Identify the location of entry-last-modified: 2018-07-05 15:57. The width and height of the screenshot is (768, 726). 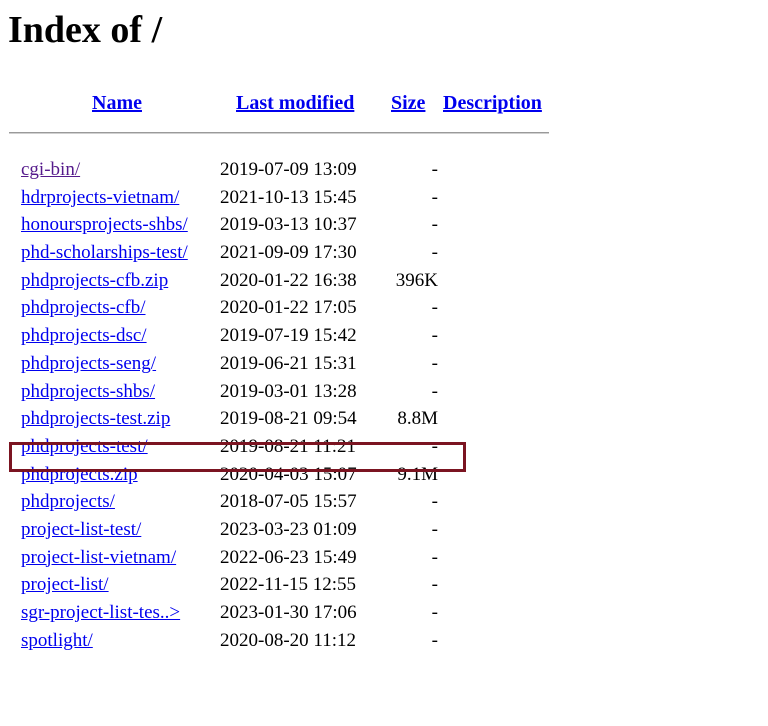
(288, 502).